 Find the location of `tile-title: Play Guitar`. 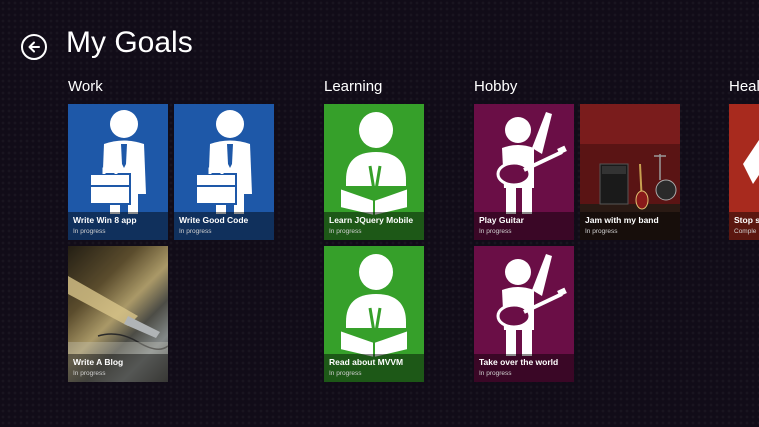

tile-title: Play Guitar is located at coordinates (501, 220).